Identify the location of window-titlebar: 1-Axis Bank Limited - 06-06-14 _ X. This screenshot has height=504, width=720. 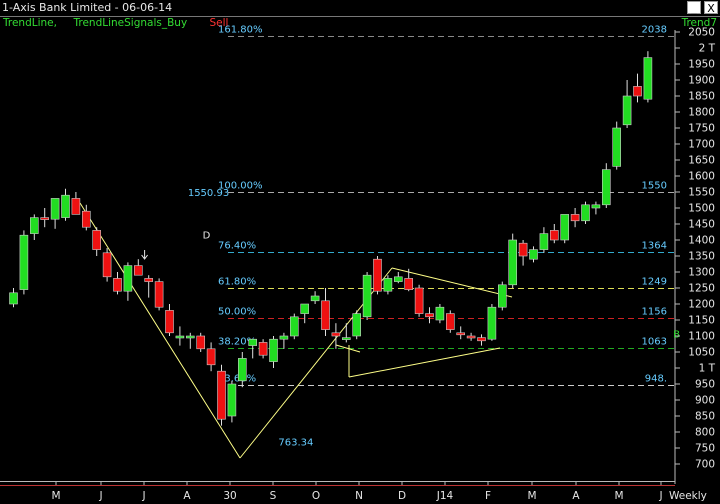
(360, 8).